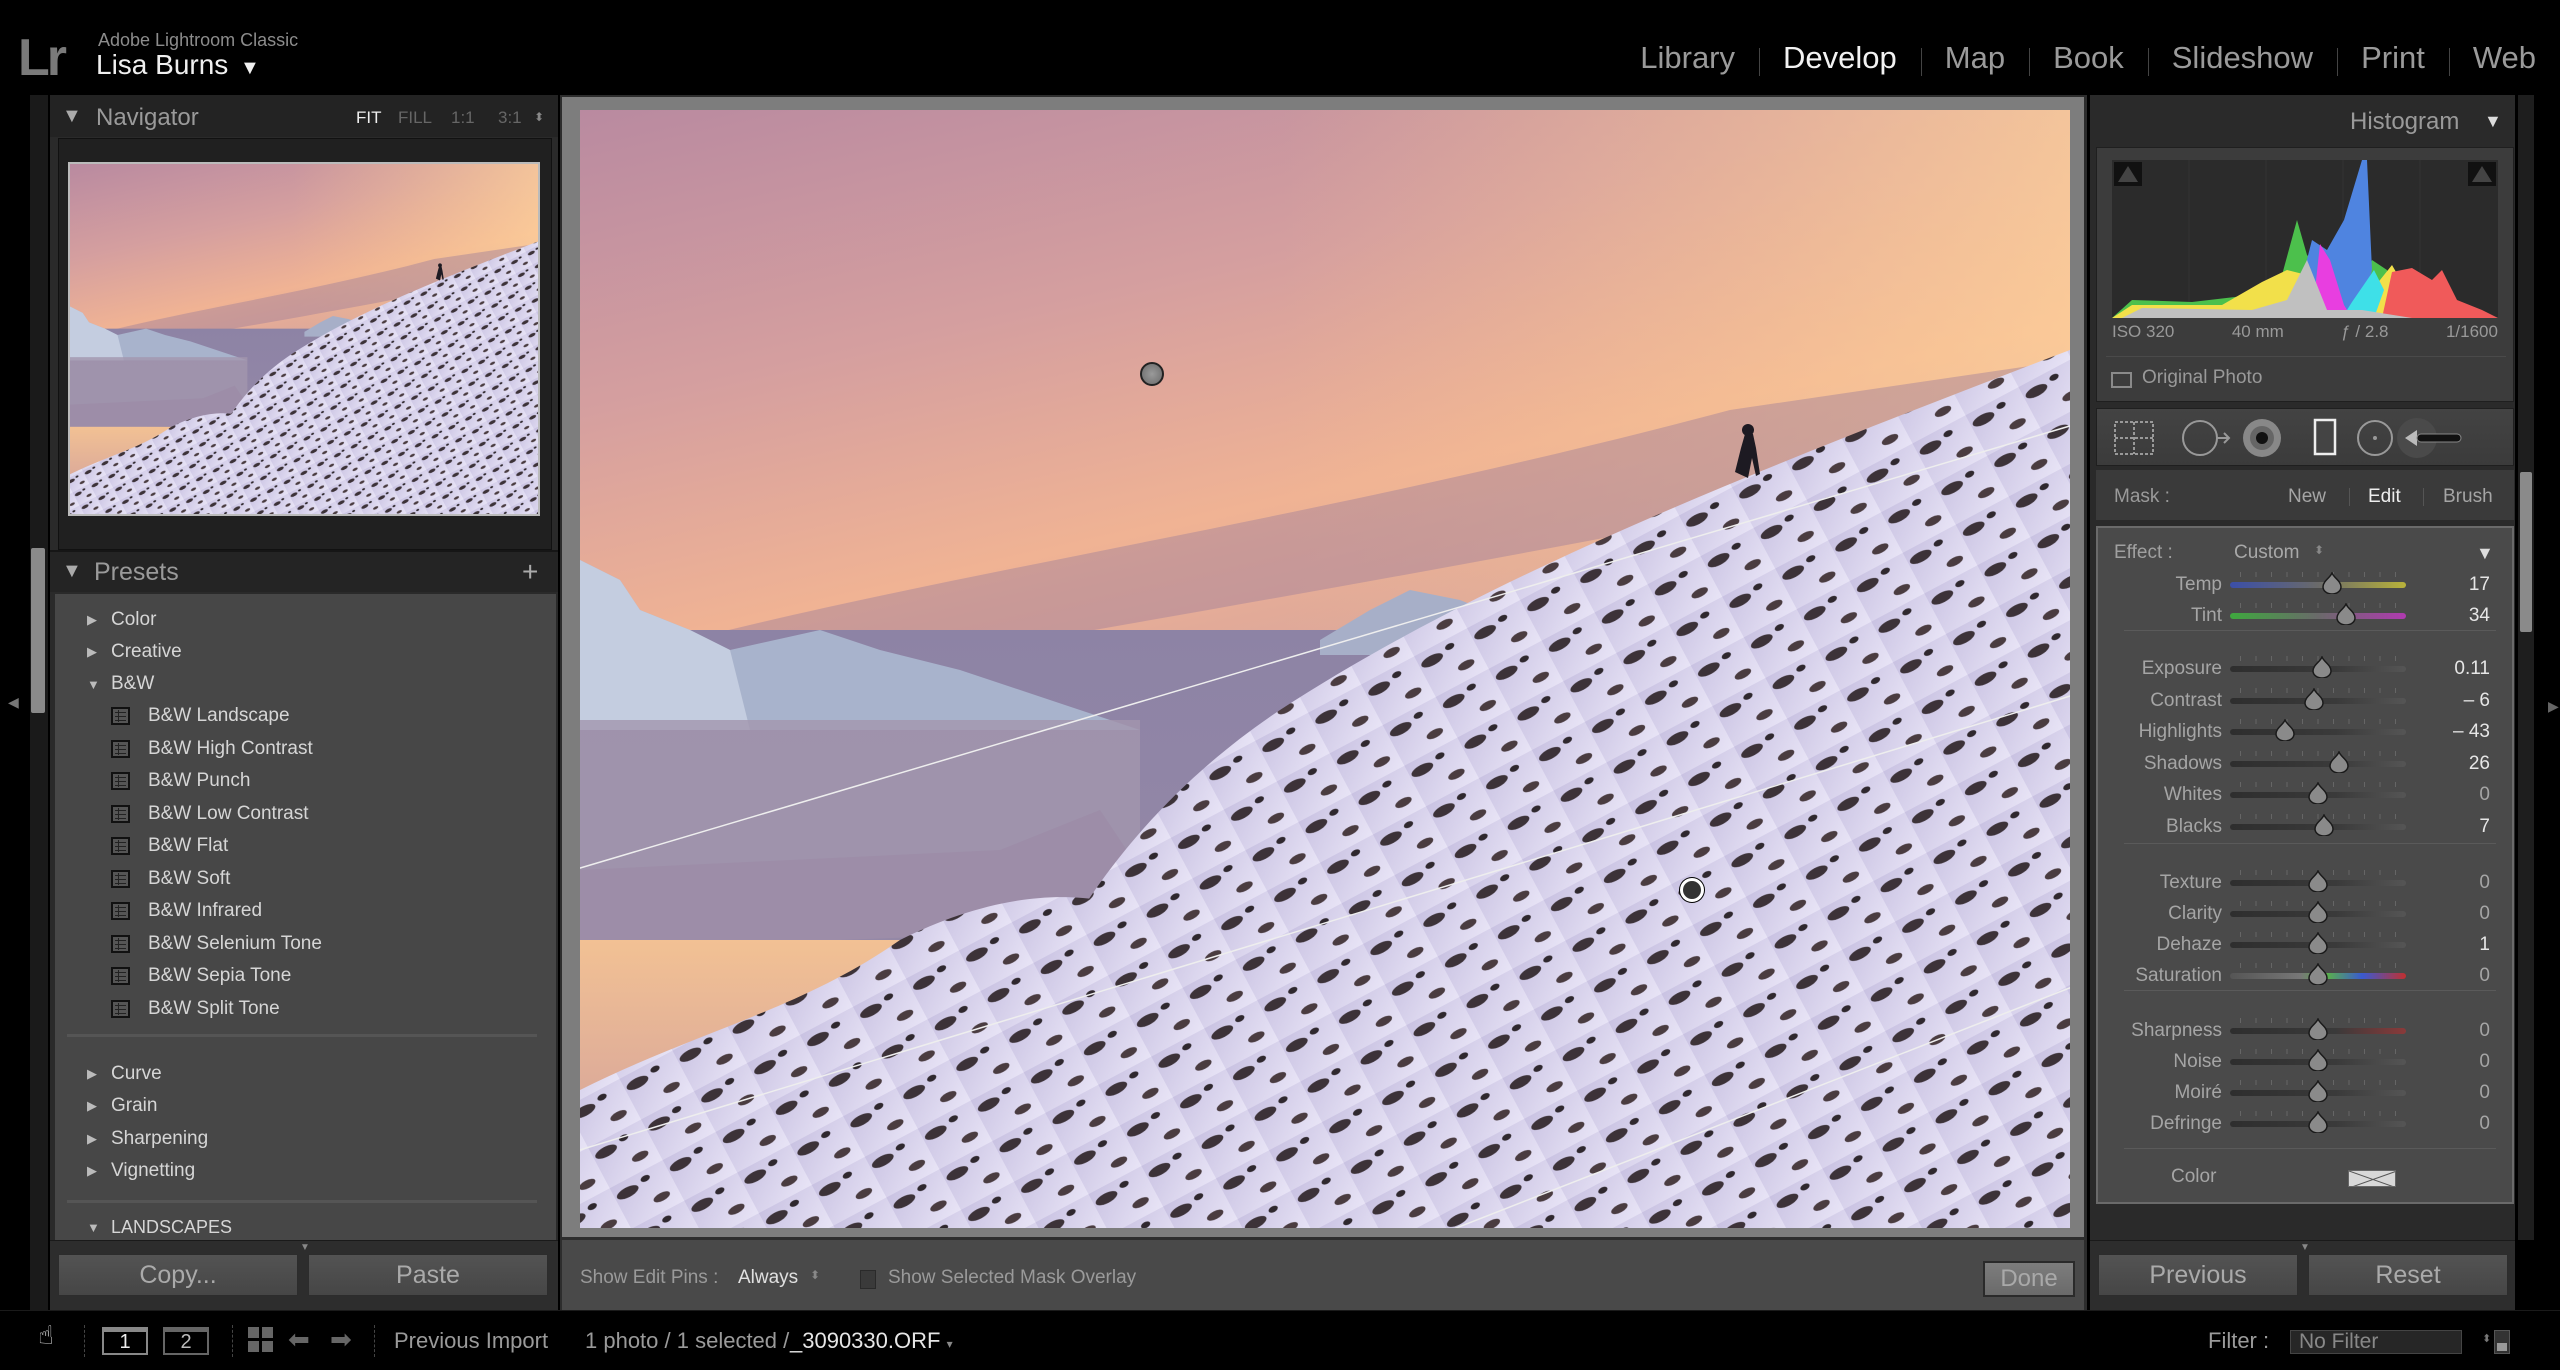  What do you see at coordinates (120, 684) in the screenshot?
I see `preset-group-bw: ▼ B&W` at bounding box center [120, 684].